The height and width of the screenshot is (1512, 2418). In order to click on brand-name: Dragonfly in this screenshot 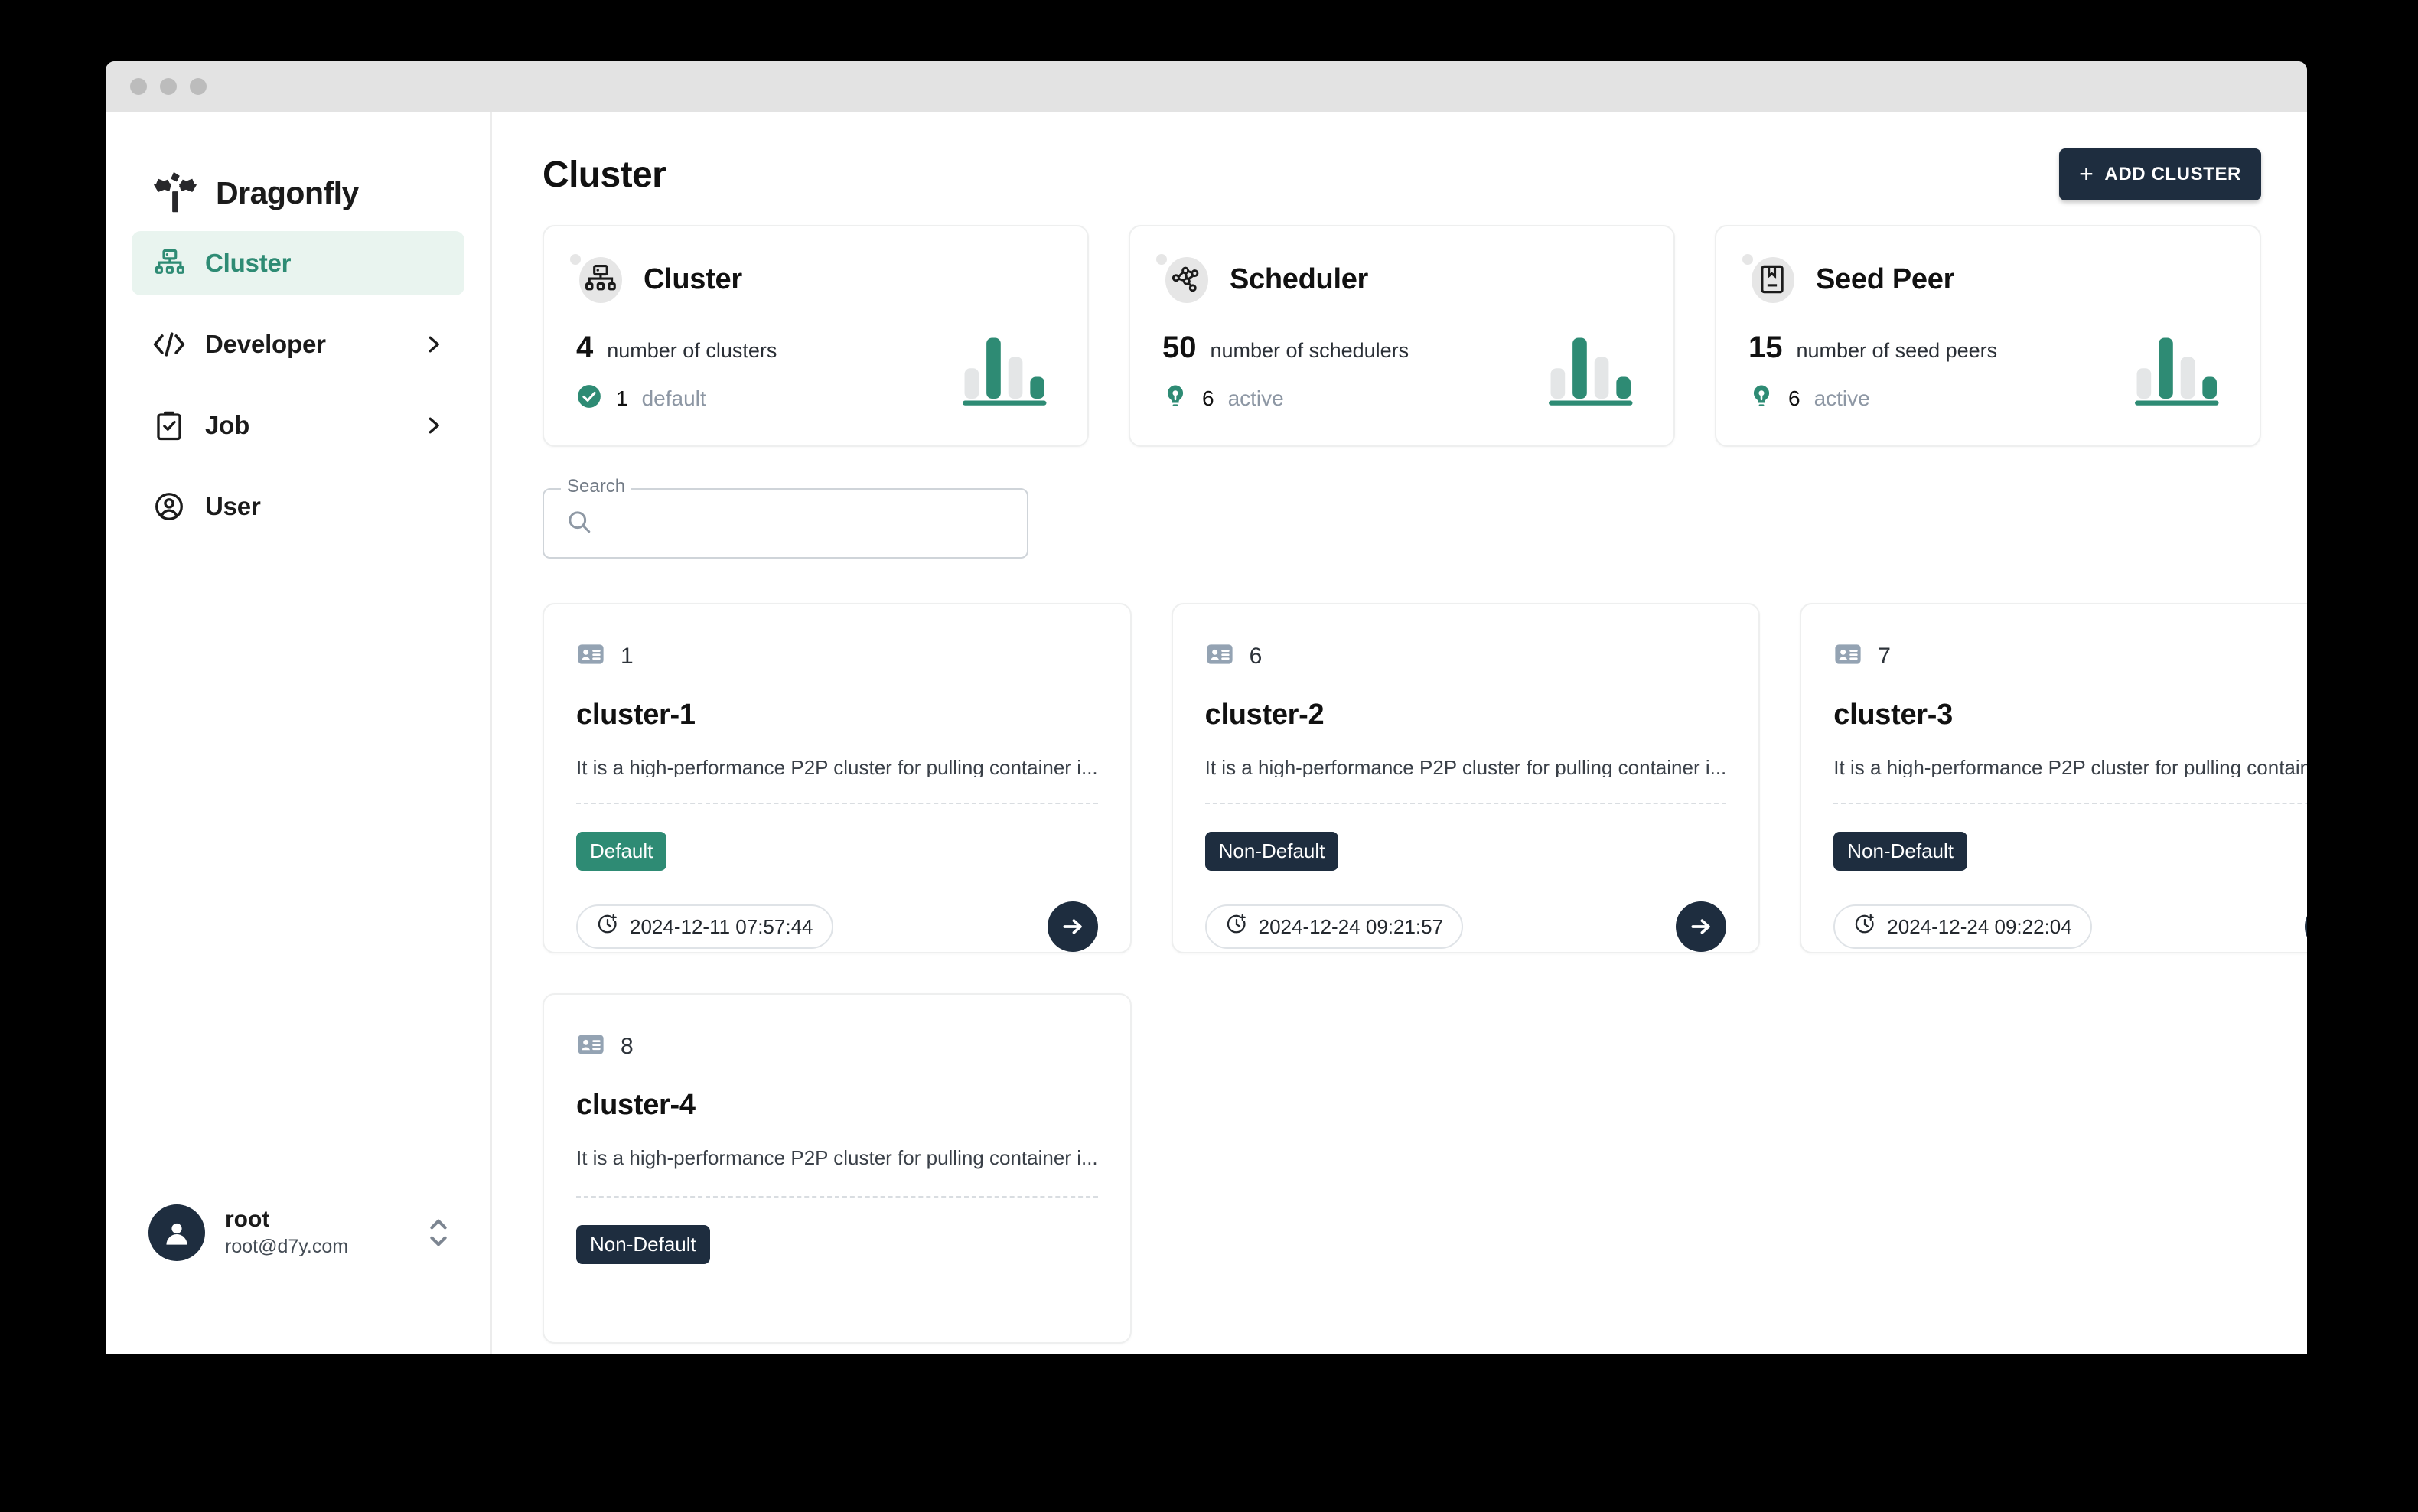, I will do `click(287, 192)`.